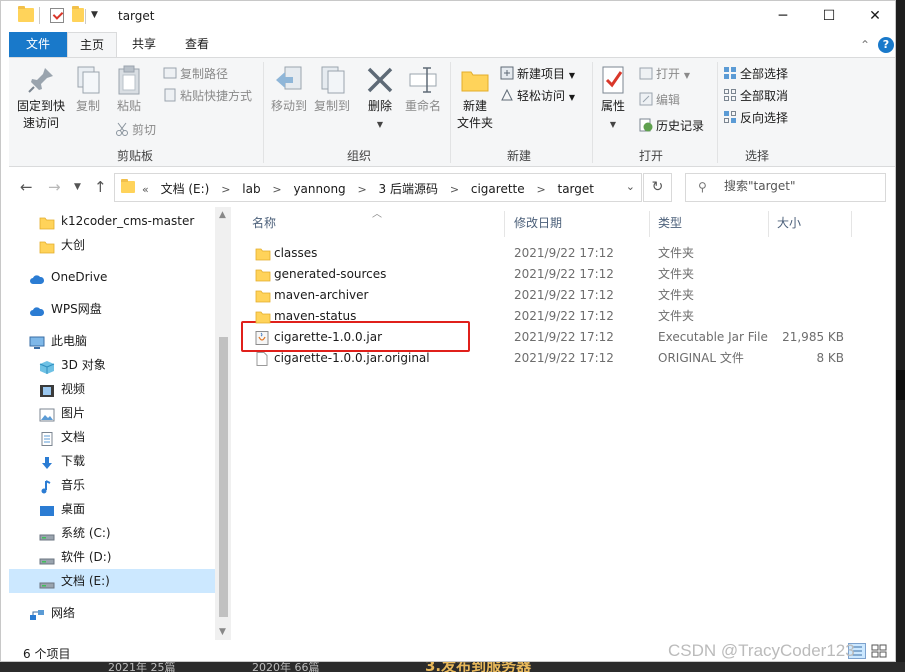 The height and width of the screenshot is (672, 905). I want to click on chevron-down-icon: ⌄, so click(630, 186).